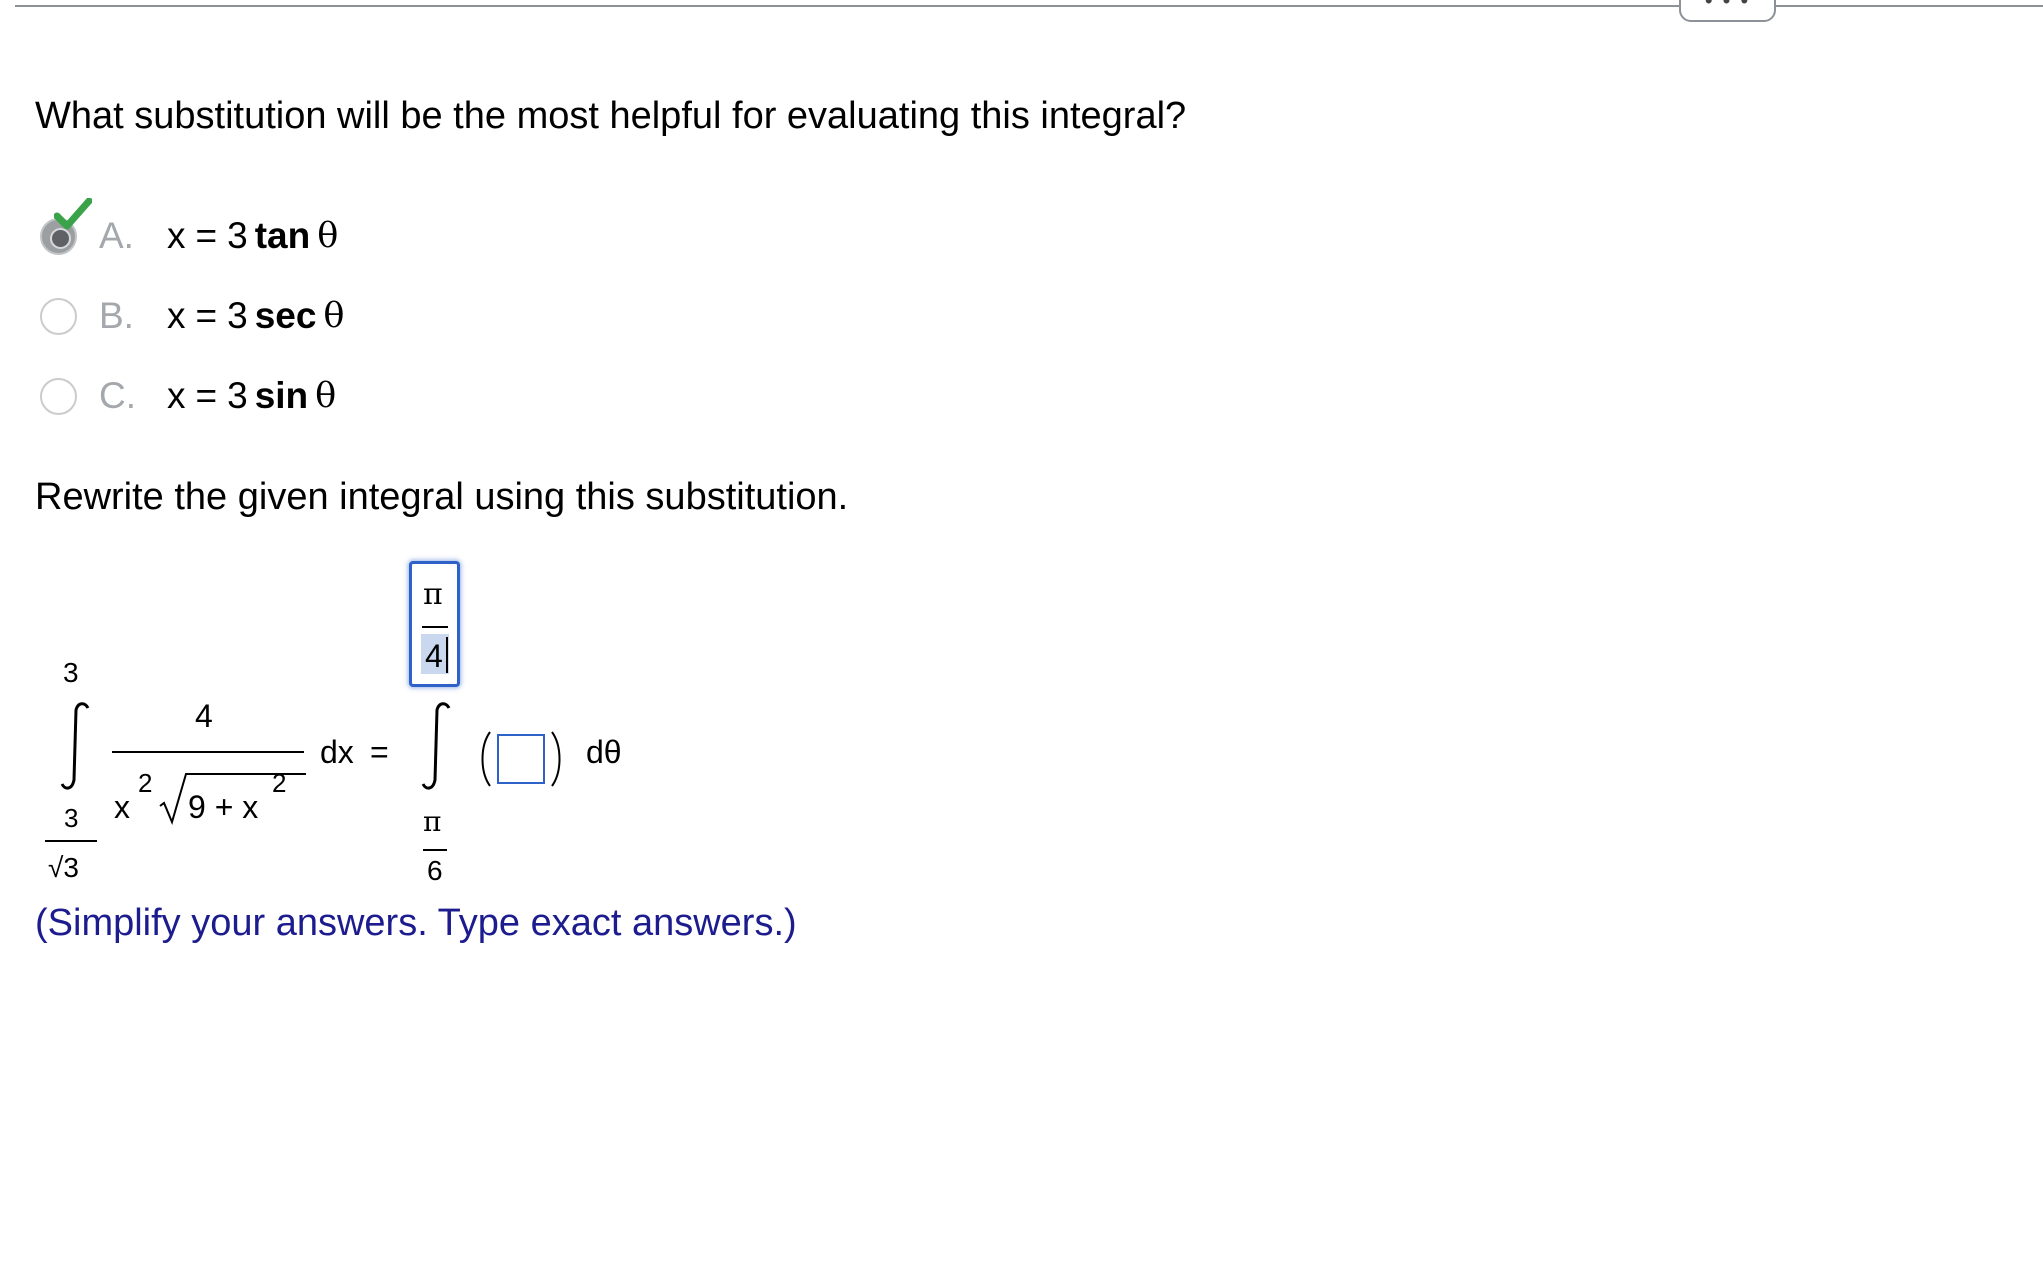 The height and width of the screenshot is (1274, 2043). Describe the element at coordinates (521, 759) in the screenshot. I see `integrand-answer-input` at that location.